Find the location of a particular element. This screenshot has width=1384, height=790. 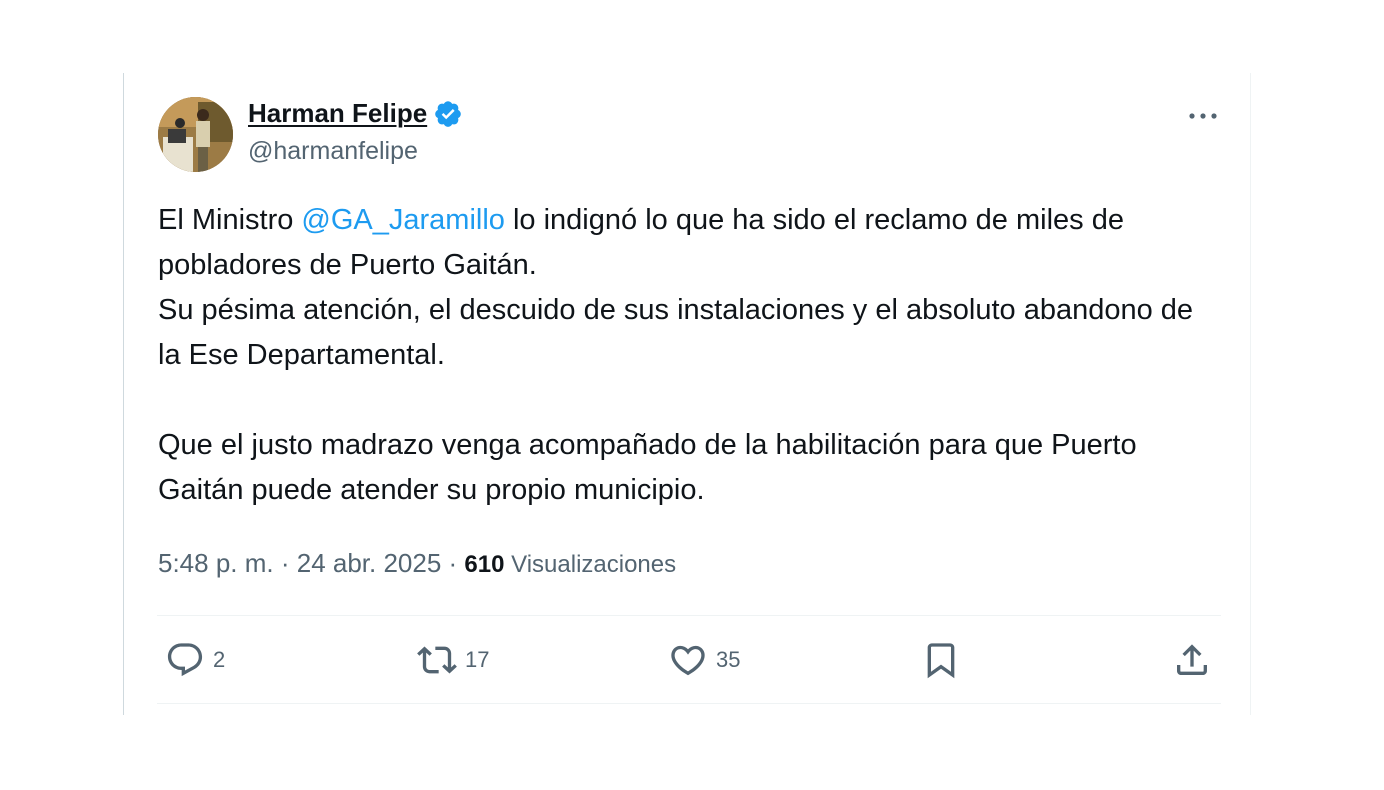

views-count: 610 is located at coordinates (484, 565).